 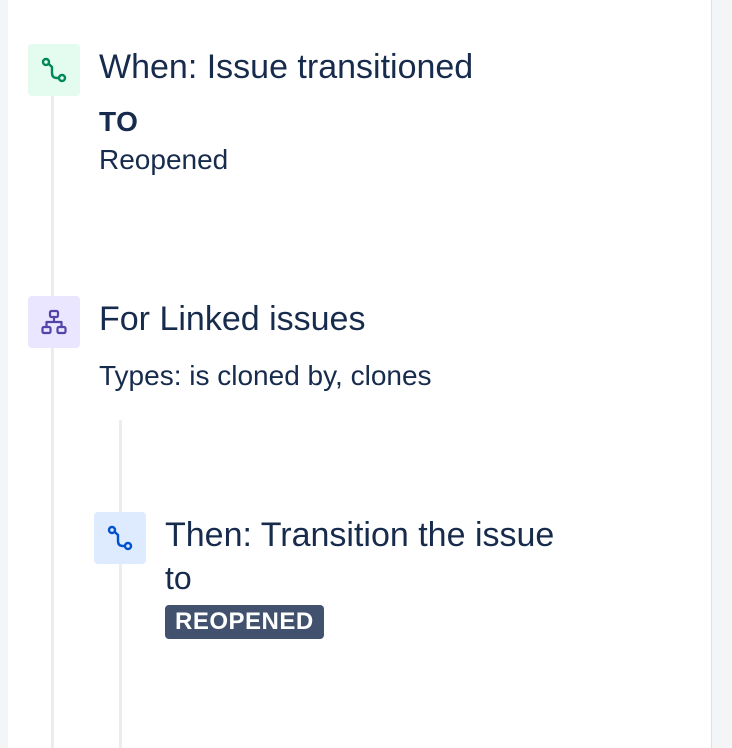 I want to click on rule-timeline-line, so click(x=52, y=417).